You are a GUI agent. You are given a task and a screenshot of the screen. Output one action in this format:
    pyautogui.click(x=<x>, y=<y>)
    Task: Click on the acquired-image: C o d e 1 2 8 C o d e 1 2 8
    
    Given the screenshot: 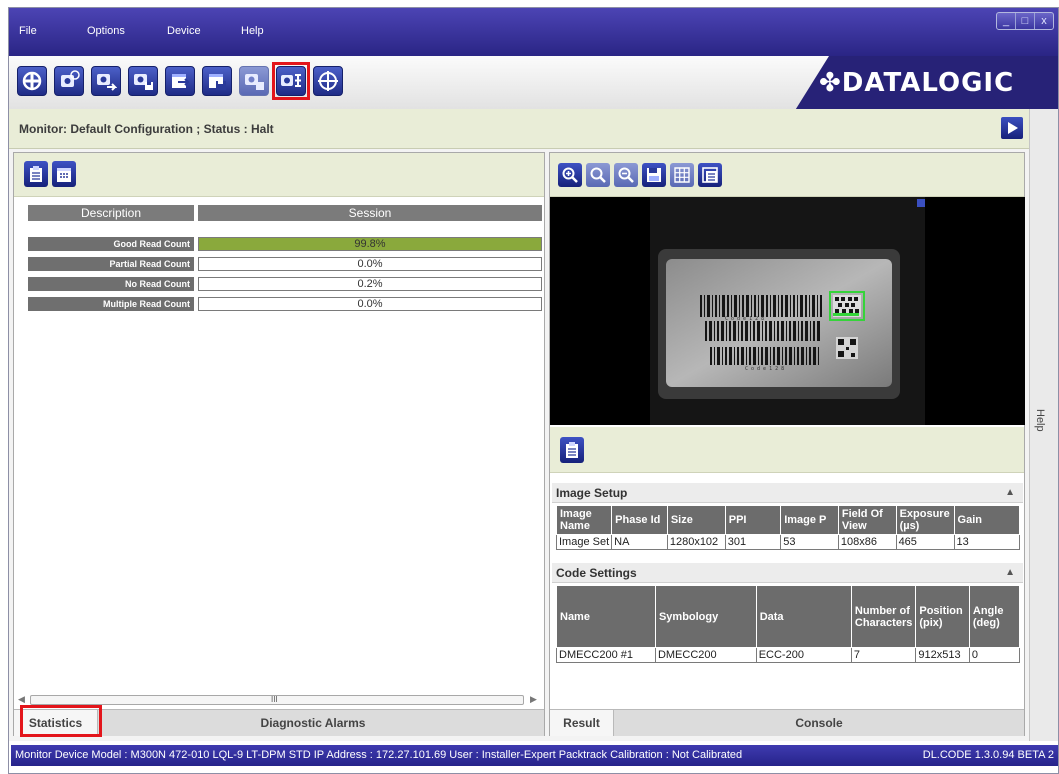 What is the action you would take?
    pyautogui.click(x=787, y=311)
    